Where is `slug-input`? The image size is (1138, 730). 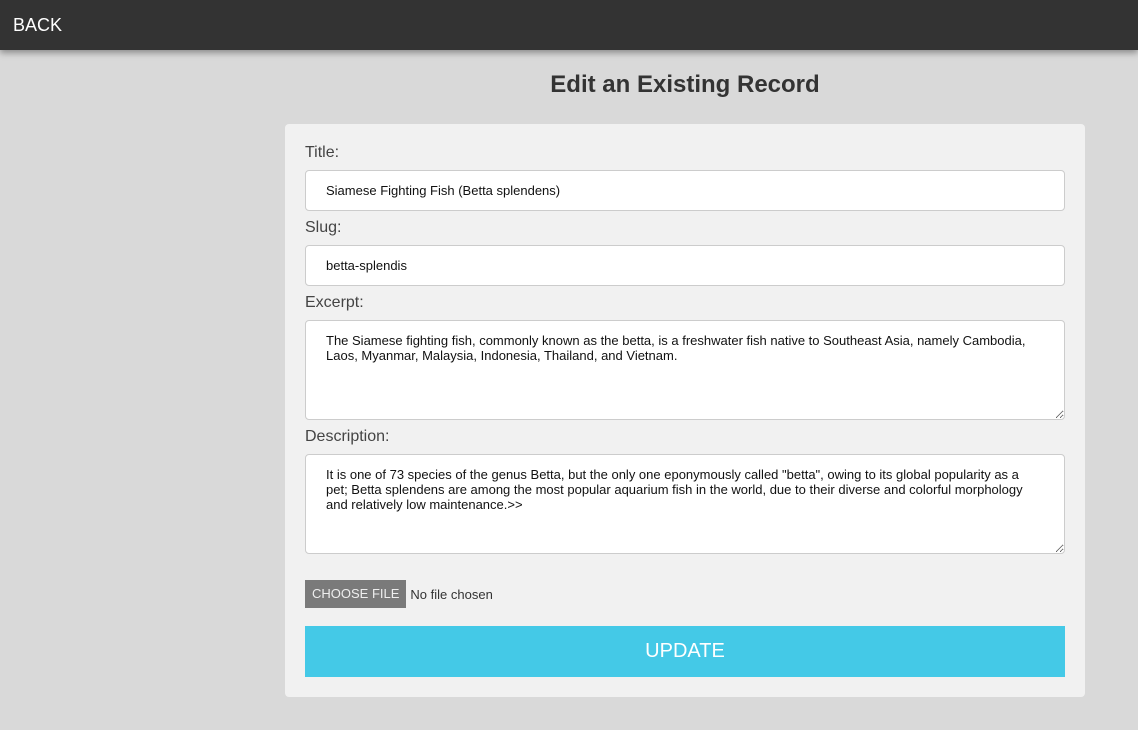
slug-input is located at coordinates (685, 265).